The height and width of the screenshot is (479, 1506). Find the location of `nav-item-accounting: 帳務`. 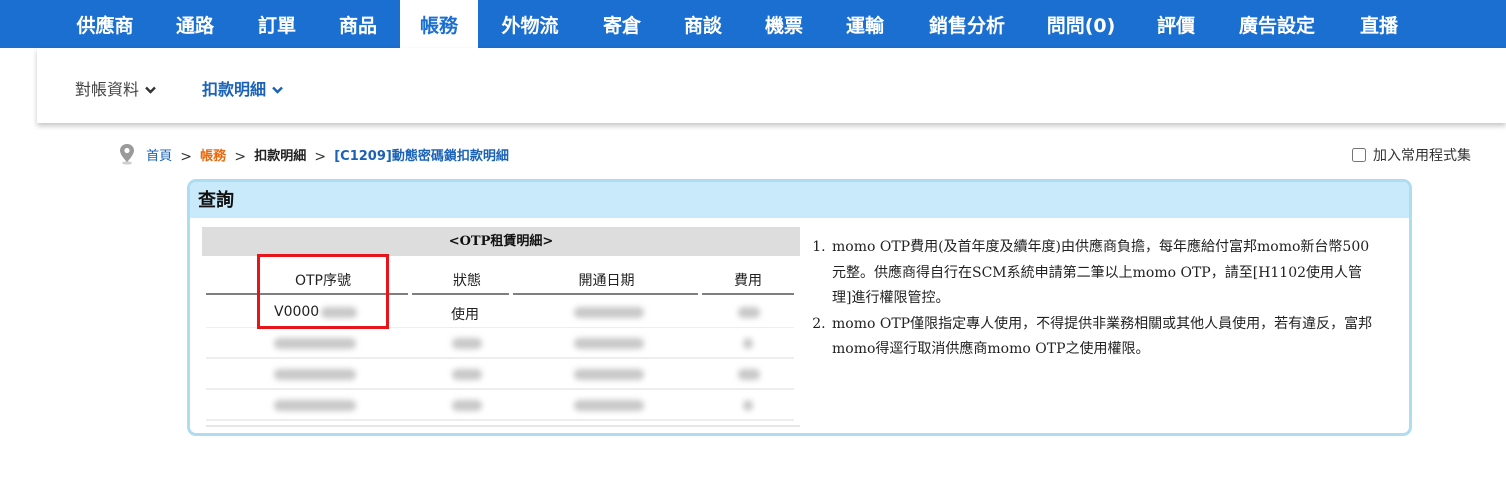

nav-item-accounting: 帳務 is located at coordinates (439, 24).